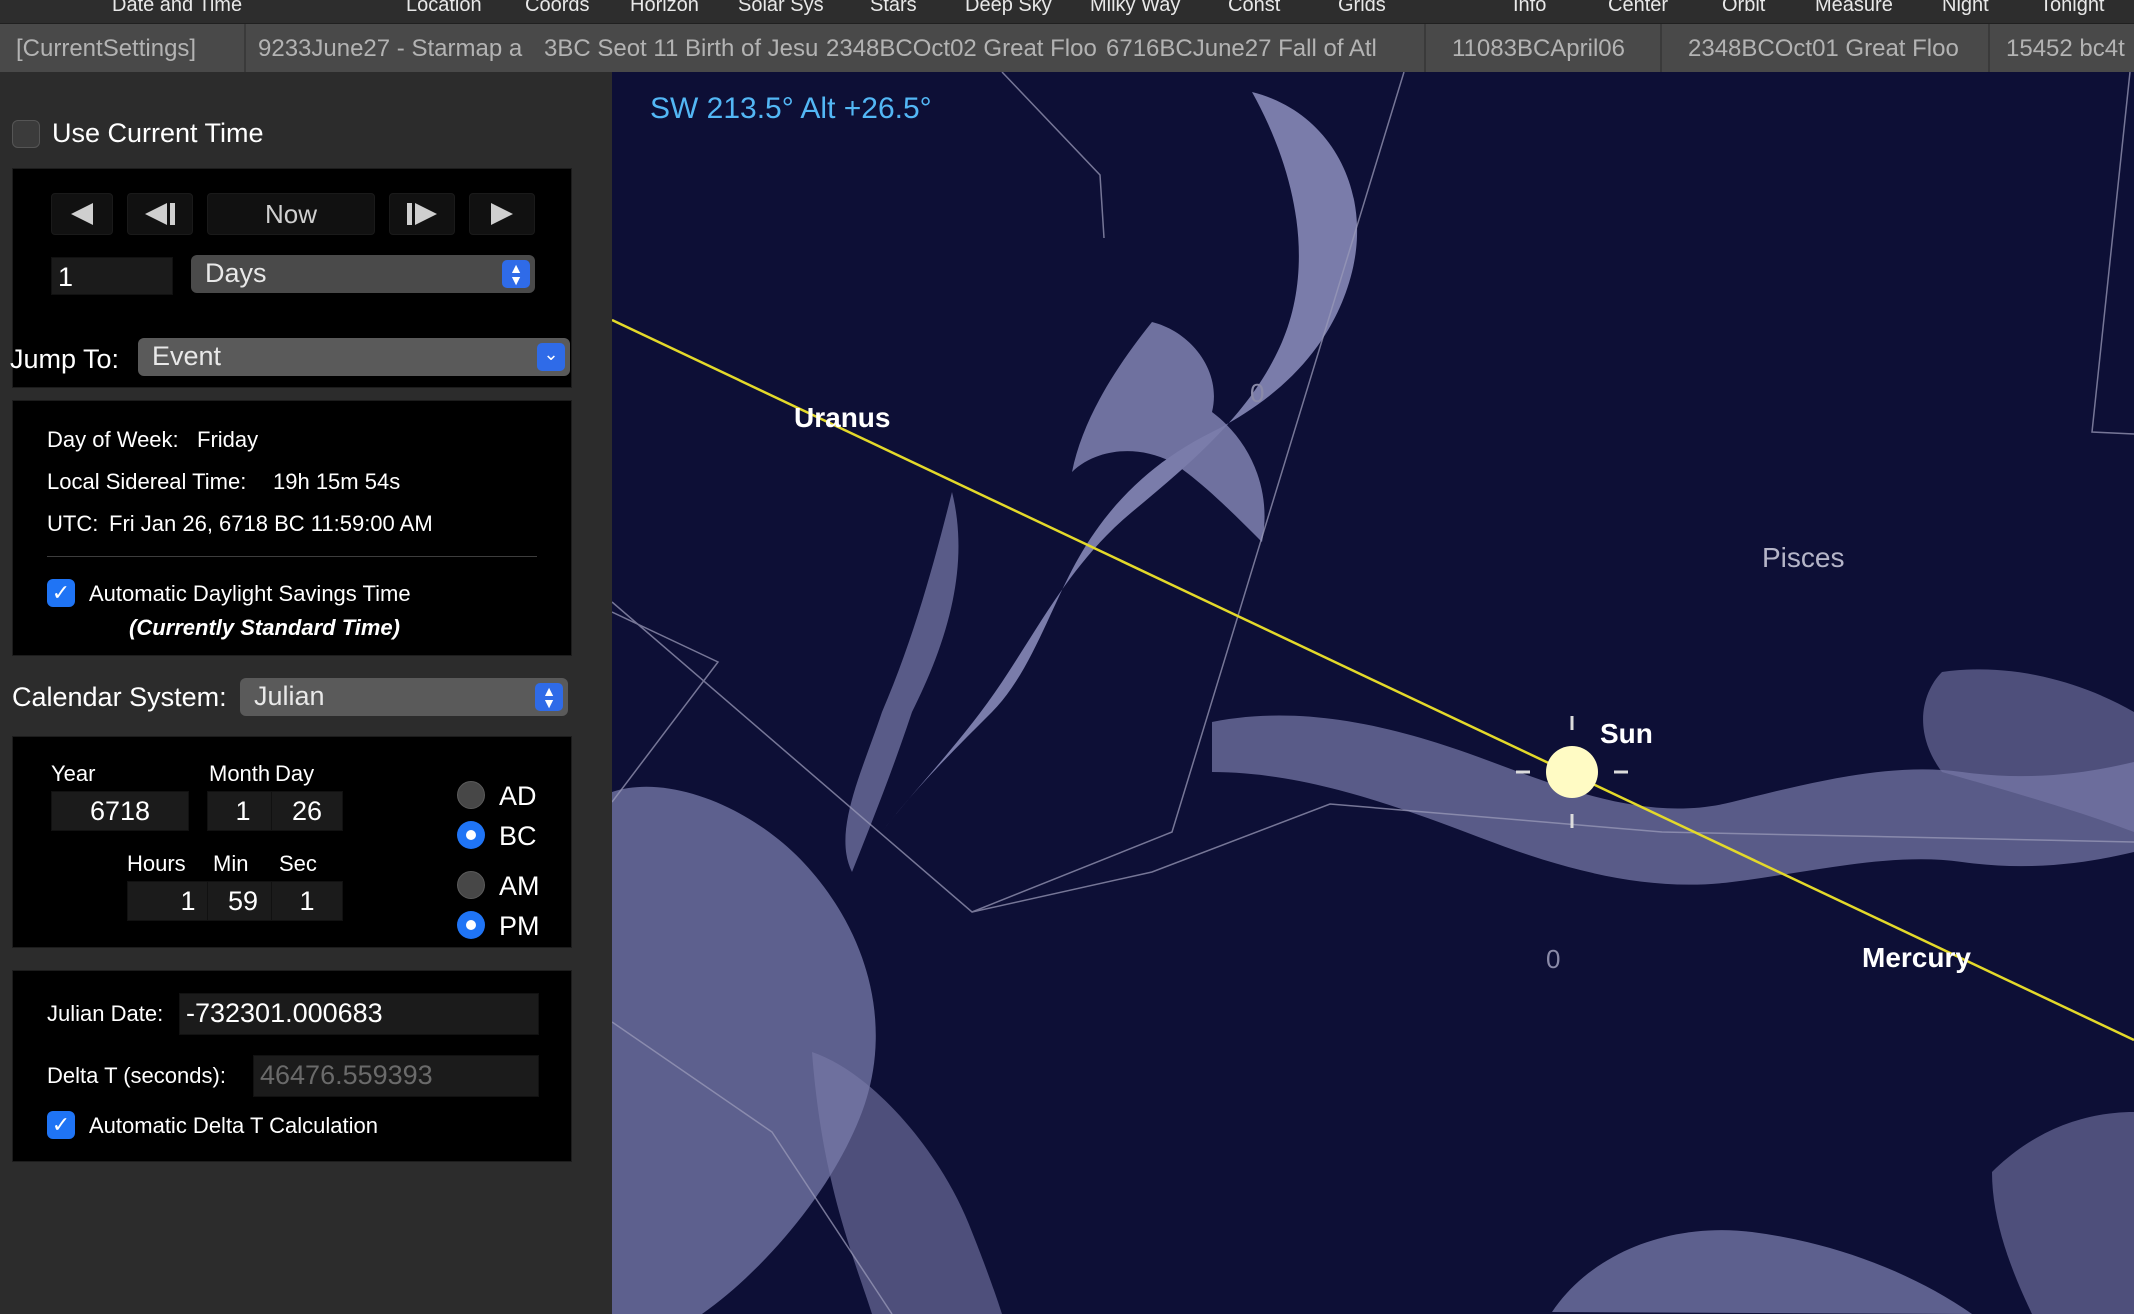  Describe the element at coordinates (791, 108) in the screenshot. I see `pointer-coordinates-readout: SW 213.5° Alt +26.5°` at that location.